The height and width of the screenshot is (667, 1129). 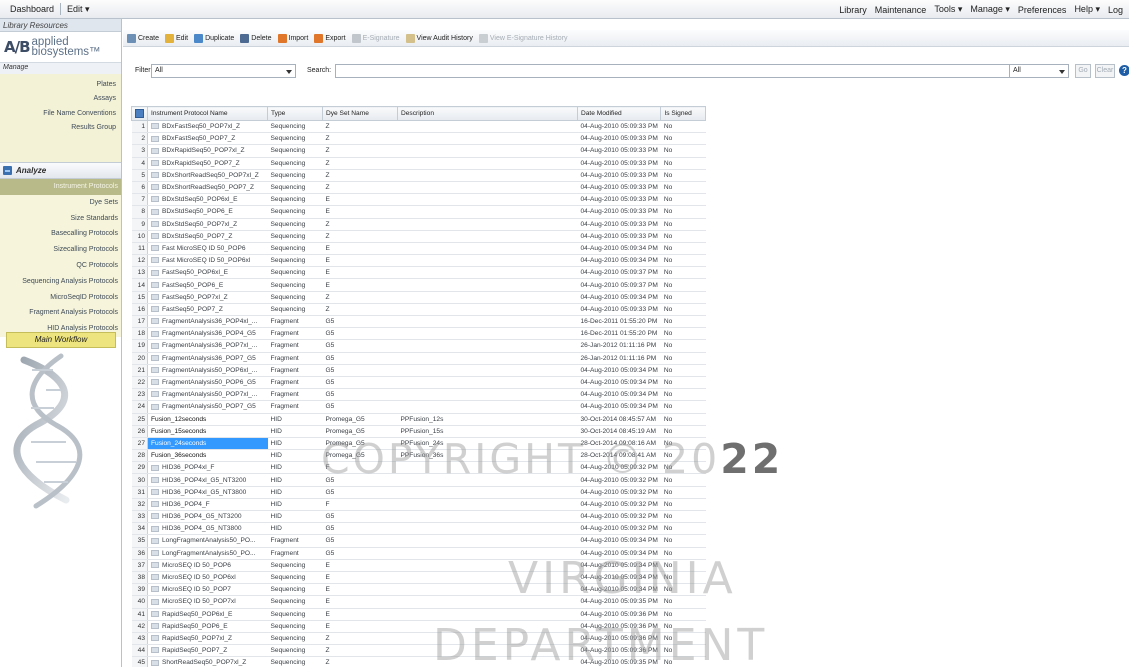 I want to click on toolbar-import-button: Import, so click(x=292, y=38).